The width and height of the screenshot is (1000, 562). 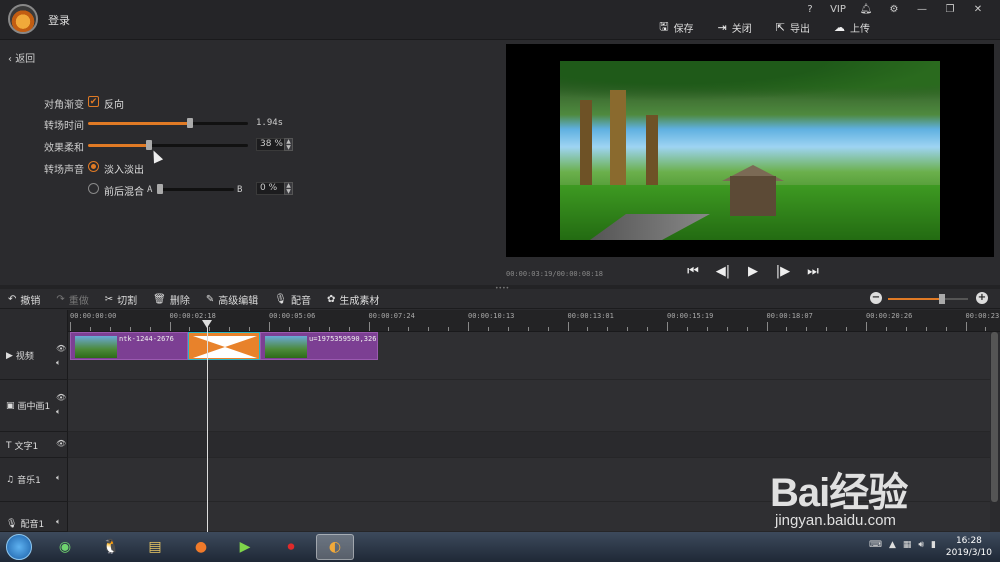 I want to click on voiceover-button: 🎙︎ 配音, so click(x=292, y=299).